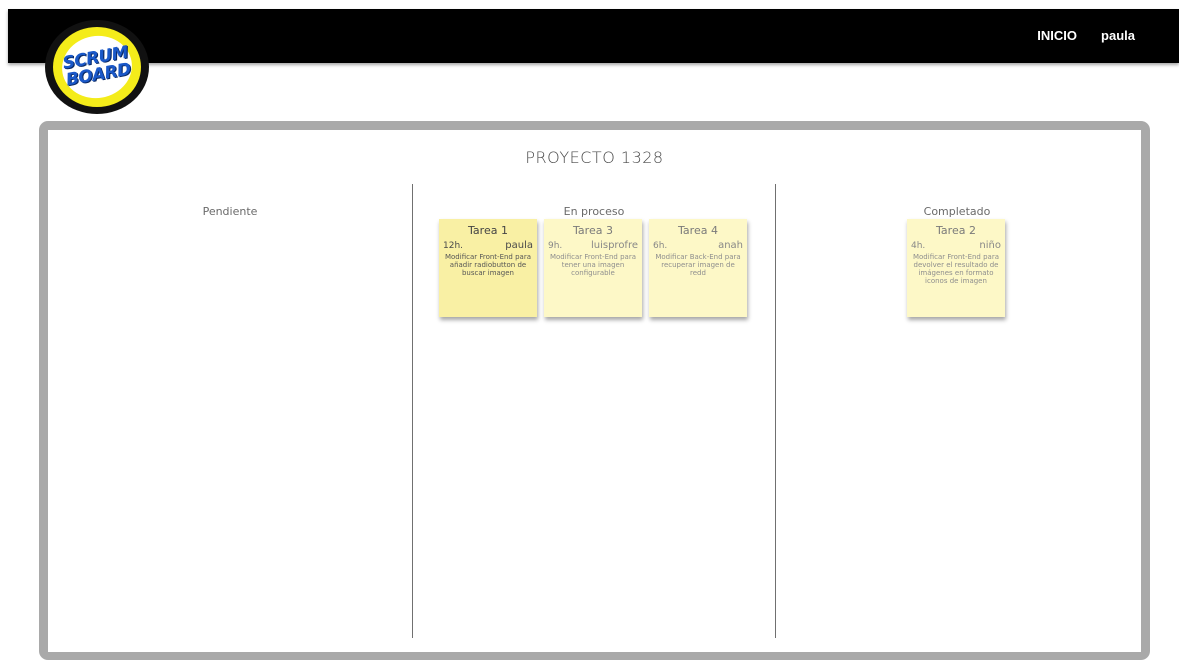 This screenshot has width=1179, height=660. I want to click on task-hours: 6h., so click(660, 246).